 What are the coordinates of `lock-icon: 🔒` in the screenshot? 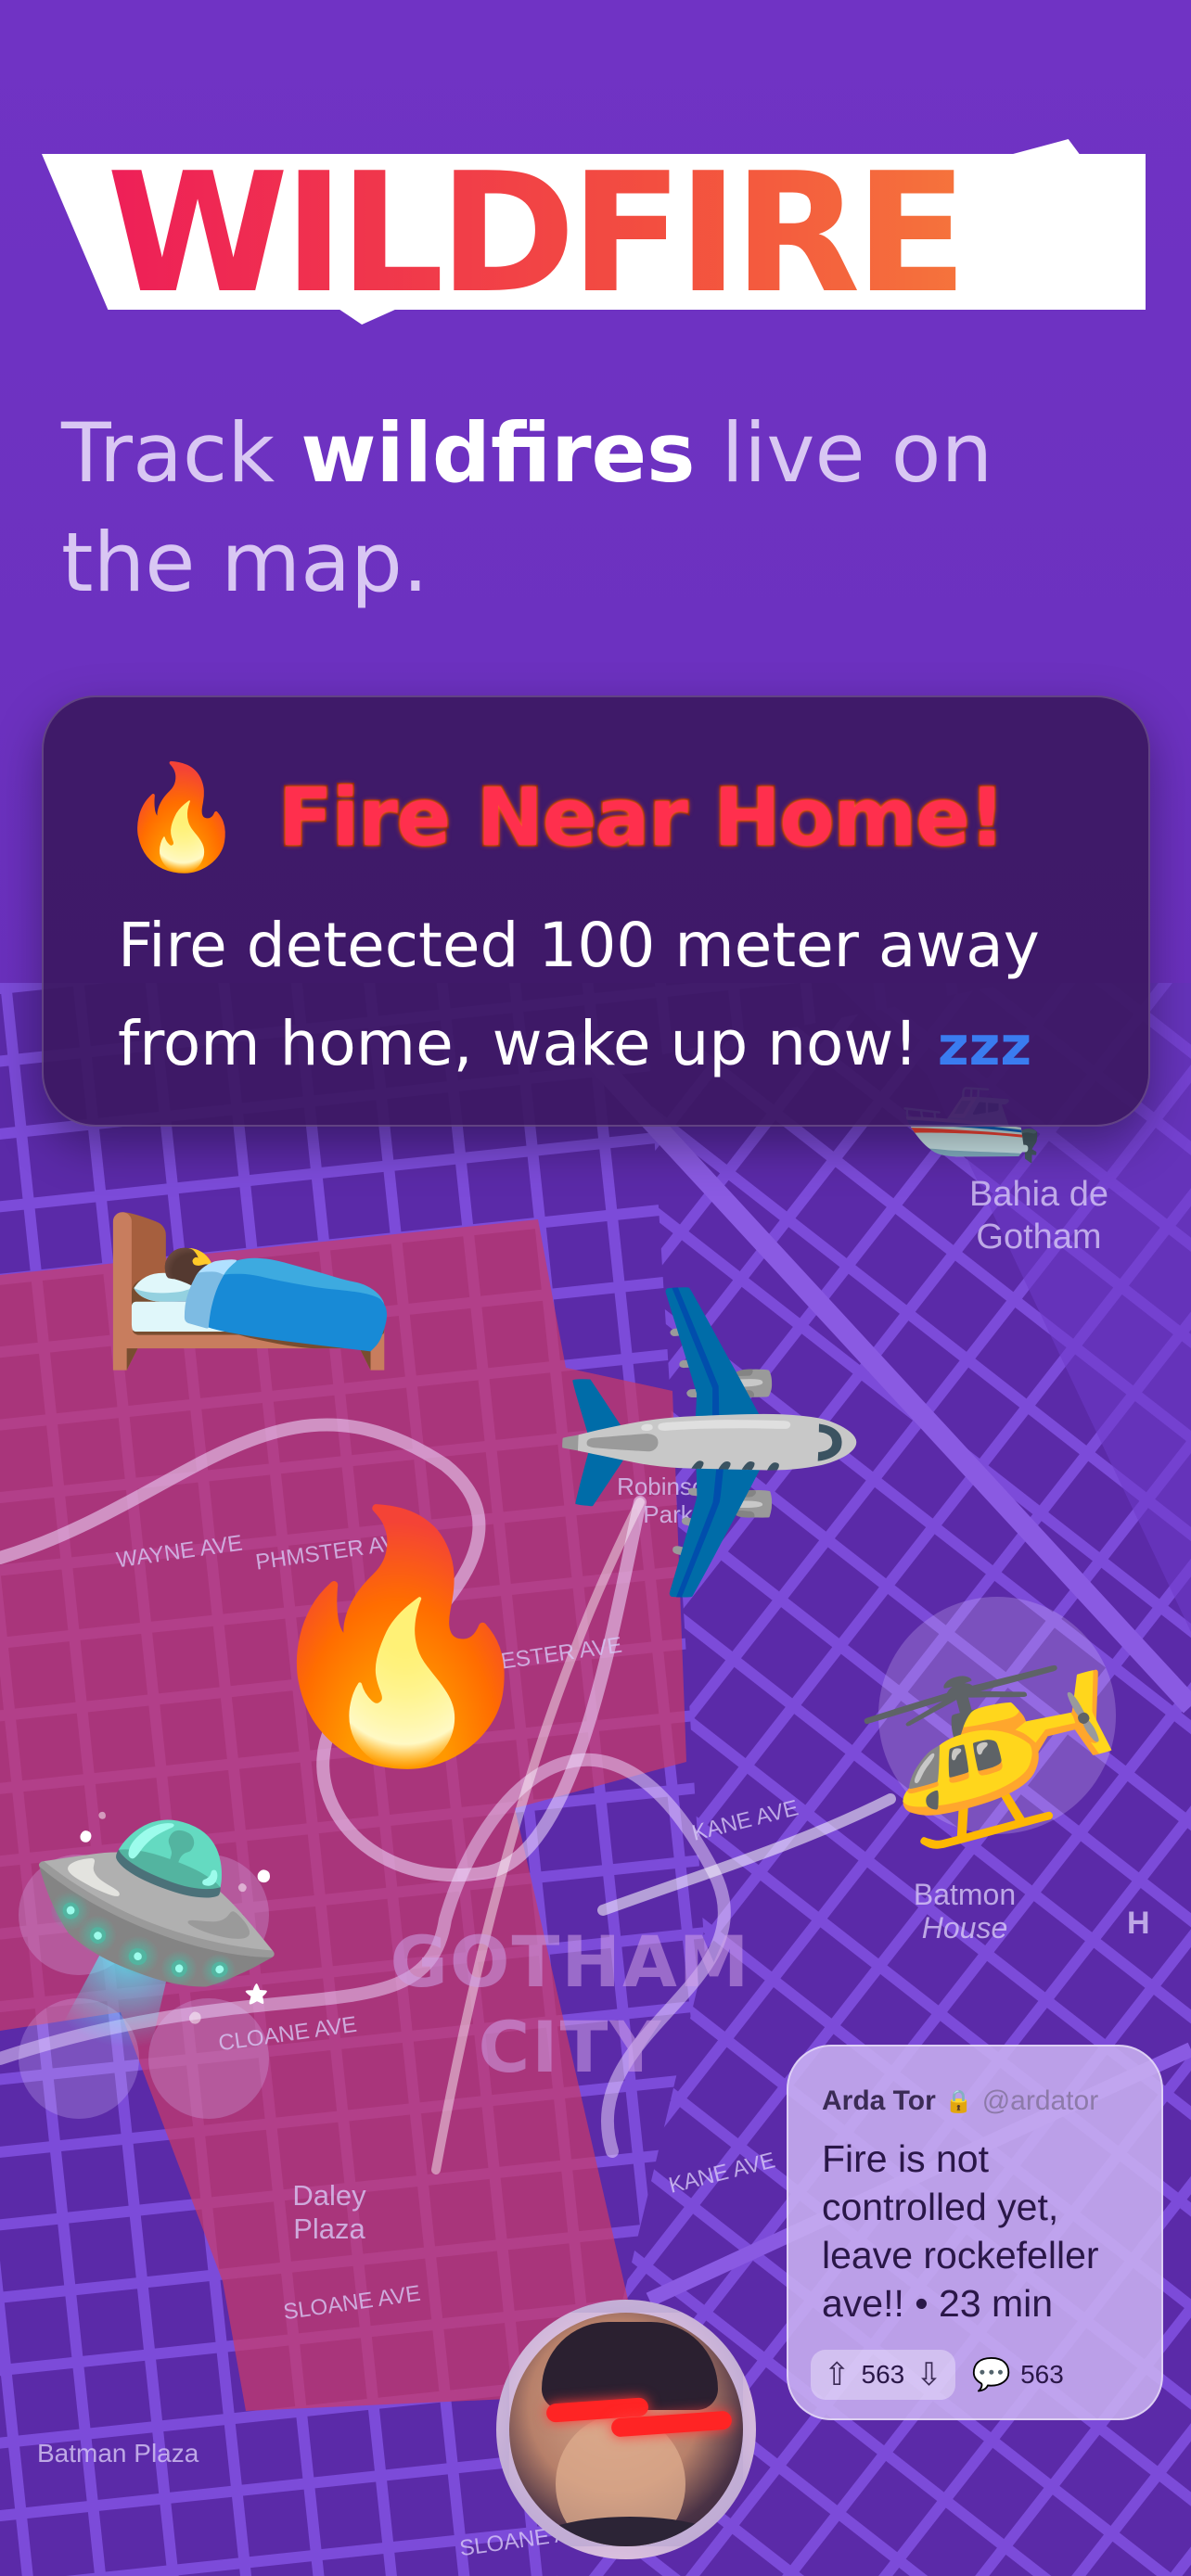 It's located at (958, 2101).